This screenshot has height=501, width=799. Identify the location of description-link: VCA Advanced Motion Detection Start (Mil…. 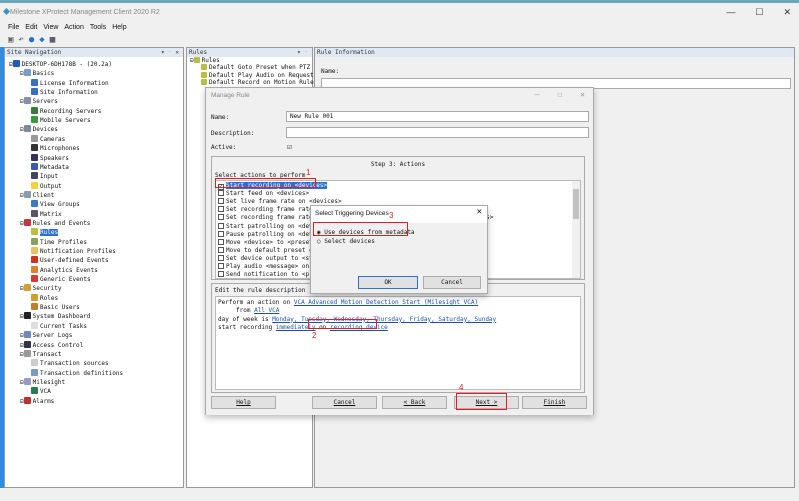
(386, 302).